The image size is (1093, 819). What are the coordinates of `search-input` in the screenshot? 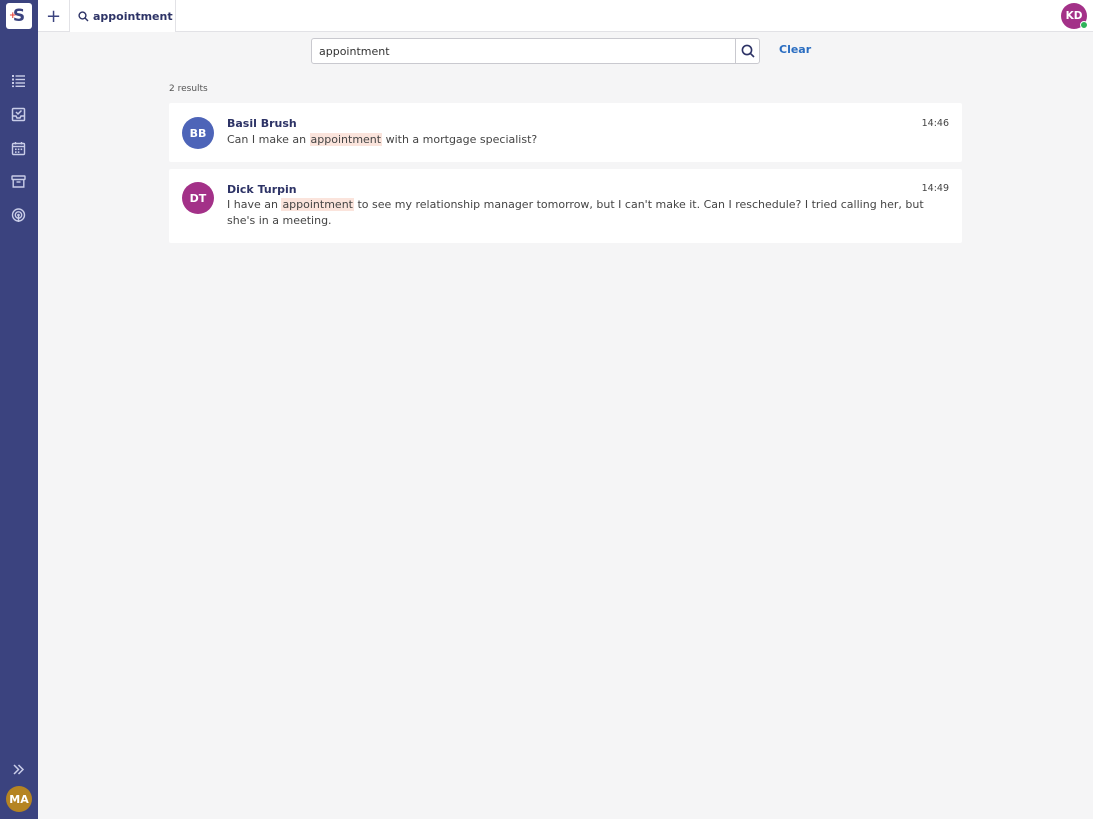 It's located at (523, 51).